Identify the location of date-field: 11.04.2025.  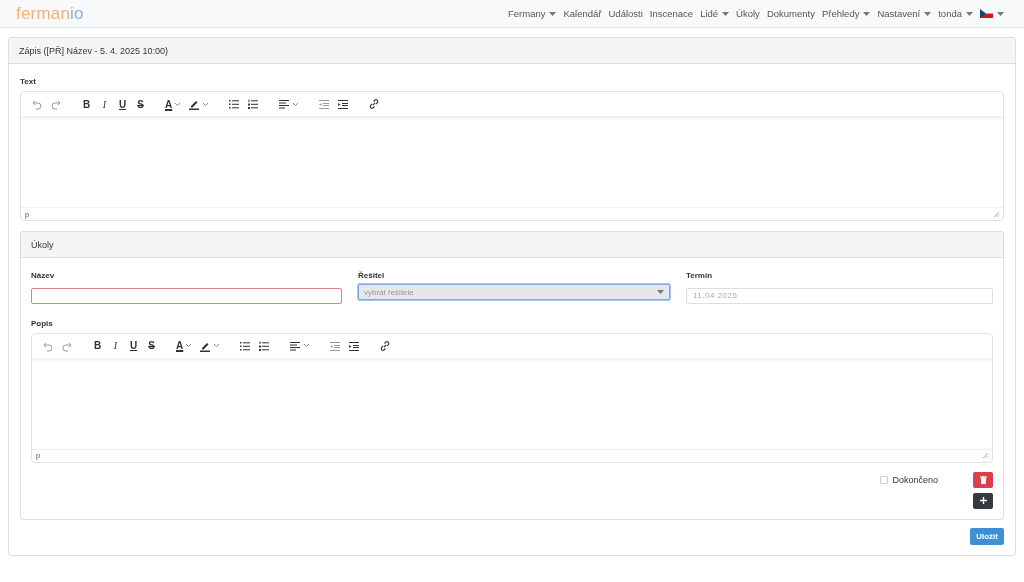
(839, 295).